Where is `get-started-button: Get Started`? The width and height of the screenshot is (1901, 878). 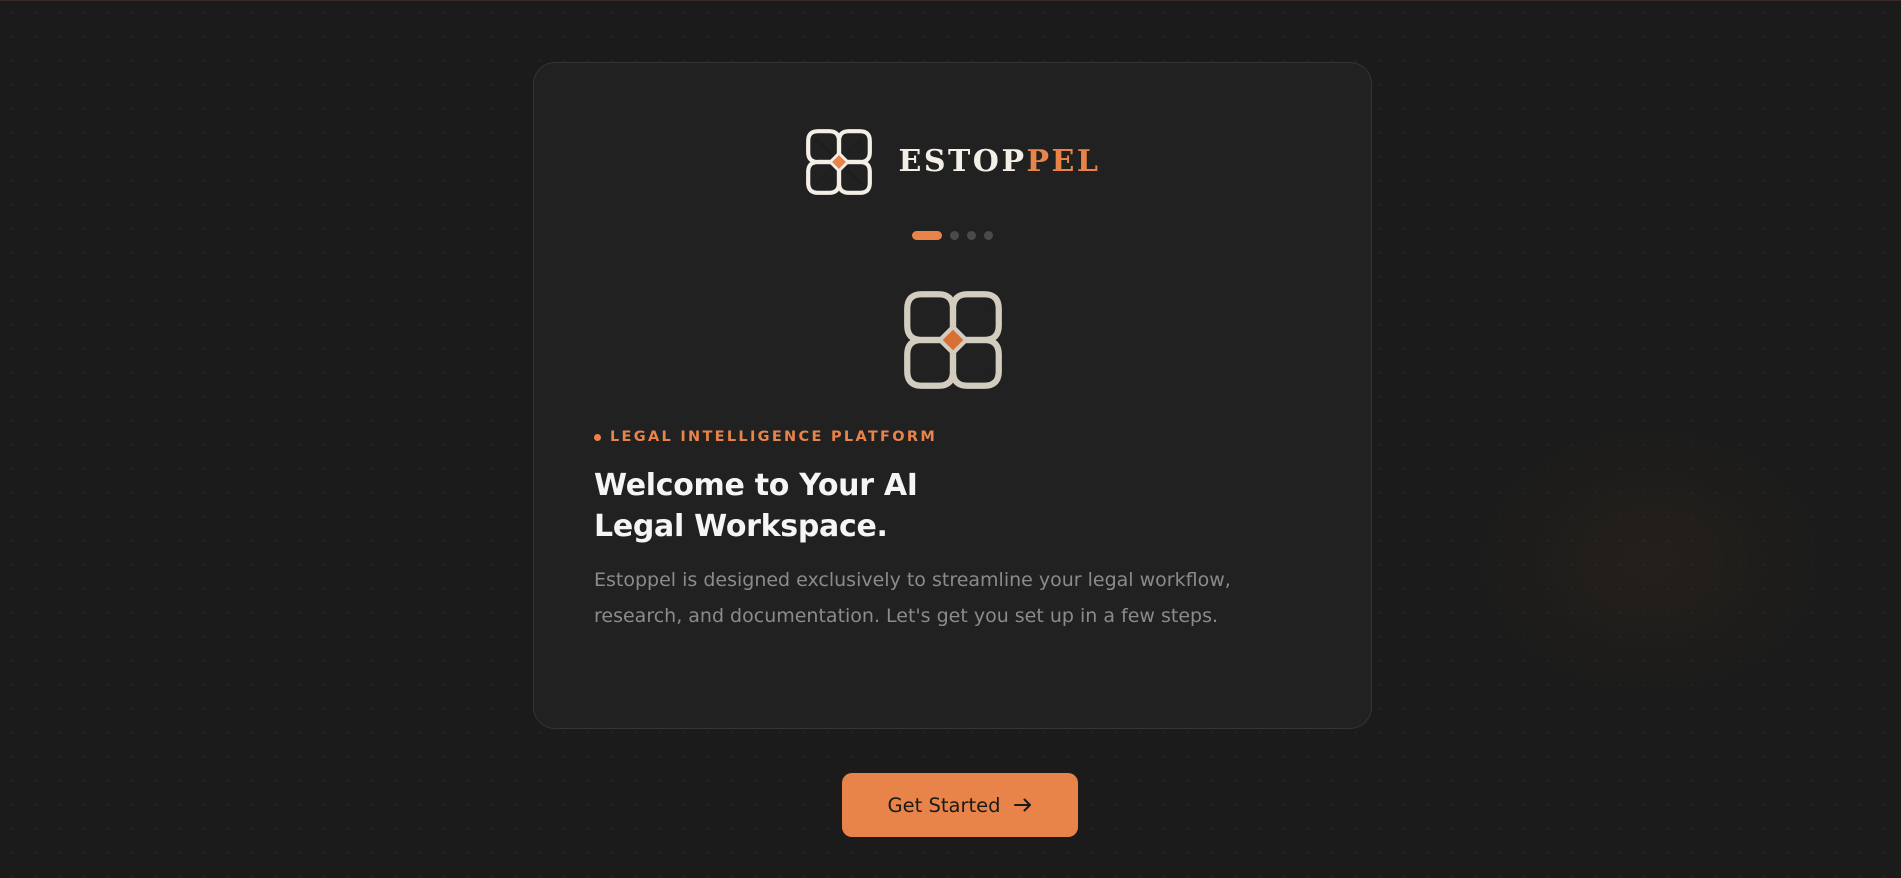
get-started-button: Get Started is located at coordinates (960, 805).